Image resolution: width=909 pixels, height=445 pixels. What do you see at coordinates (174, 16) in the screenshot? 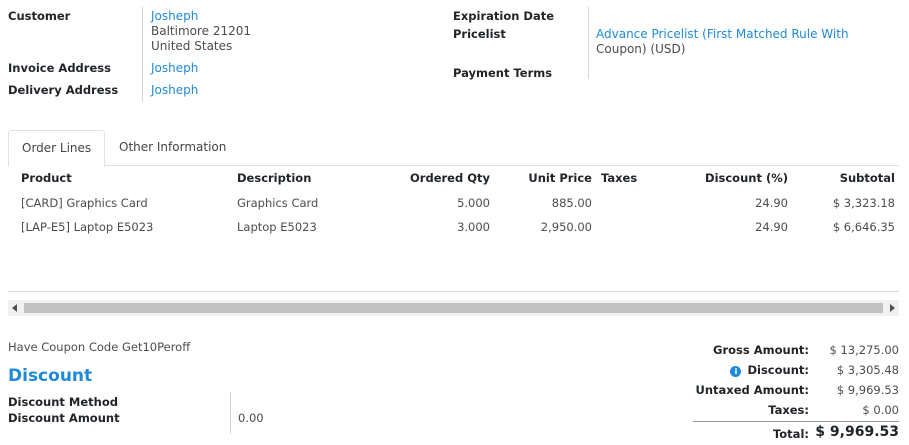
I see `customer-link: Josheph` at bounding box center [174, 16].